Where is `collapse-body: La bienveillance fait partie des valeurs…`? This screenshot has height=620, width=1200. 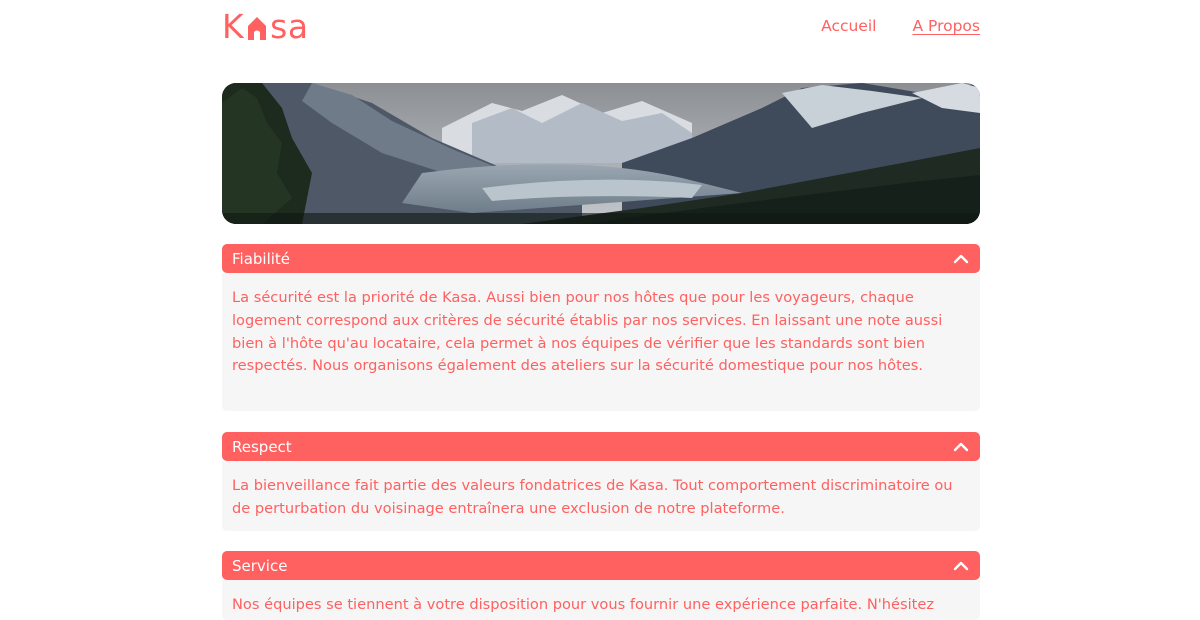
collapse-body: La bienveillance fait partie des valeurs… is located at coordinates (601, 496).